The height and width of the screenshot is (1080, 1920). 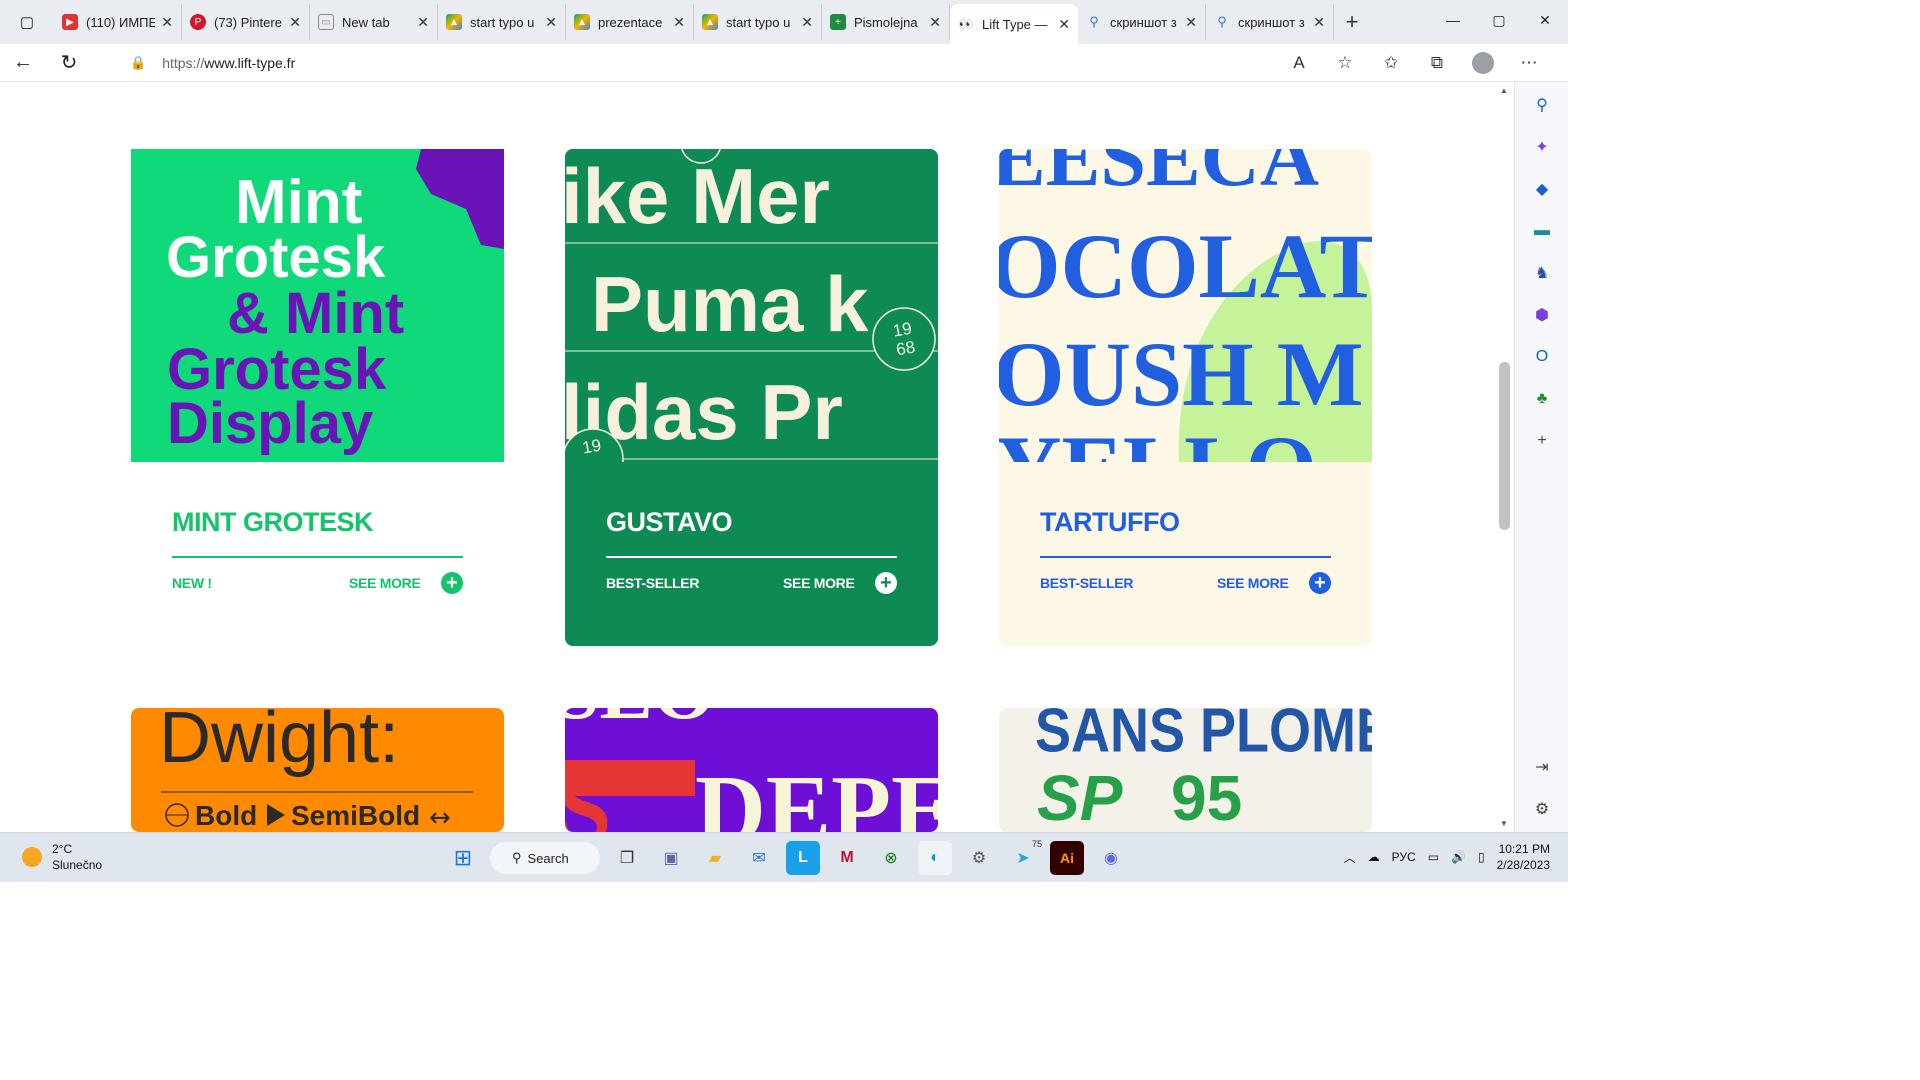 I want to click on page-scrollbar: ▲ ▼, so click(x=1505, y=457).